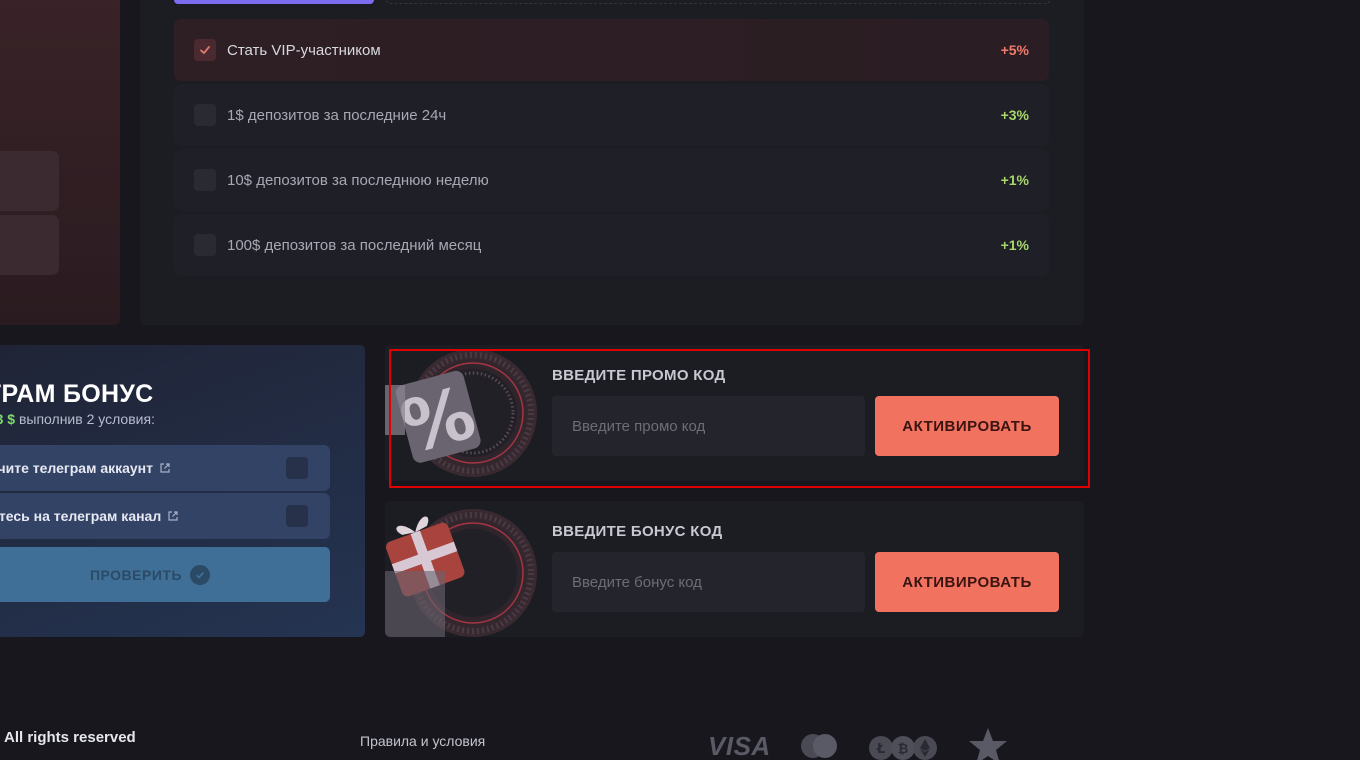 The image size is (1360, 760). What do you see at coordinates (739, 745) in the screenshot?
I see `visa-logo: VISA` at bounding box center [739, 745].